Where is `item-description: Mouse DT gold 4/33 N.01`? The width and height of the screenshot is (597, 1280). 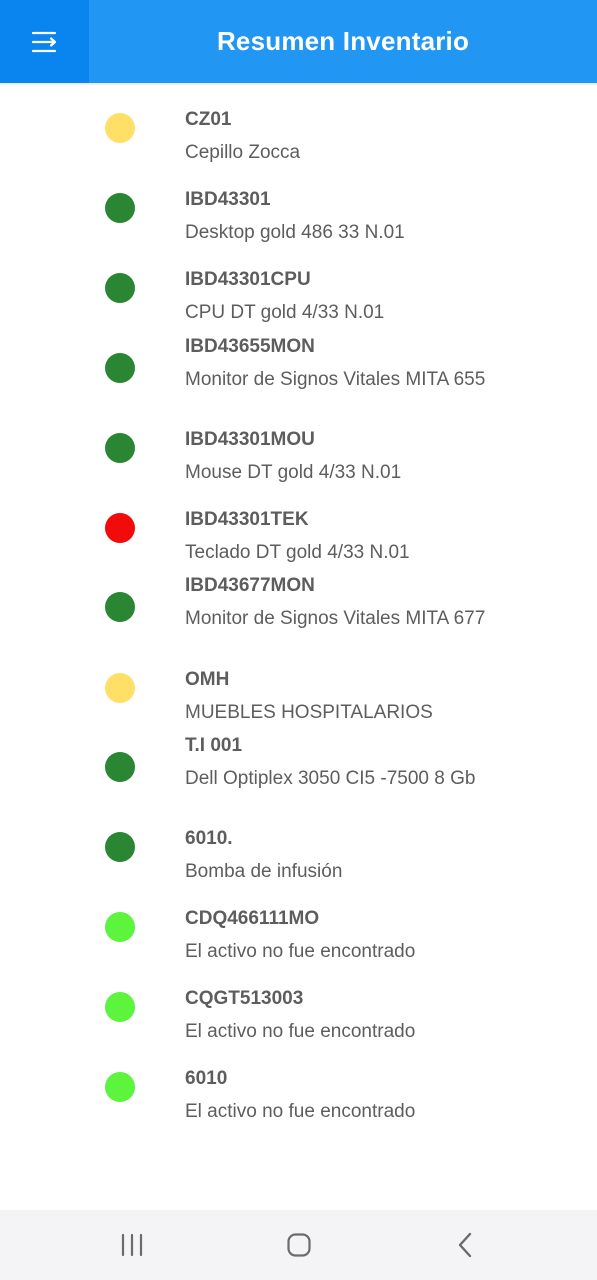 item-description: Mouse DT gold 4/33 N.01 is located at coordinates (293, 472).